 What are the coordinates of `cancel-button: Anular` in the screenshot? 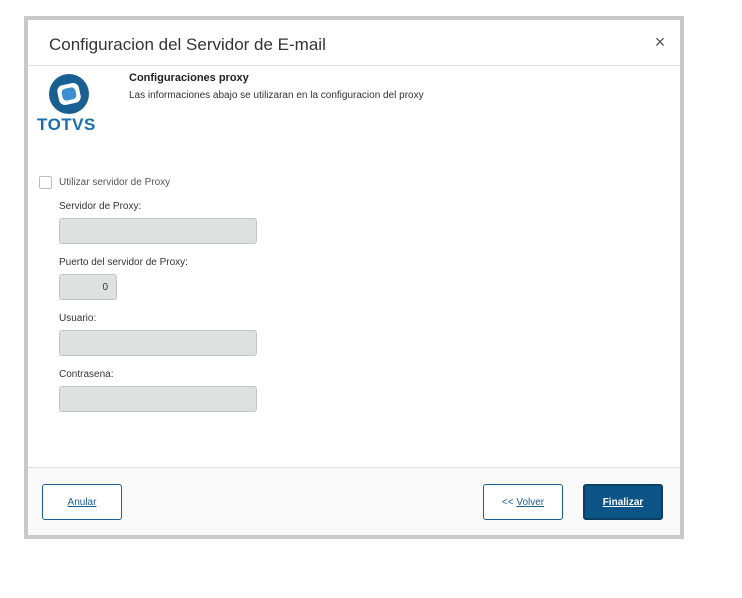 It's located at (82, 502).